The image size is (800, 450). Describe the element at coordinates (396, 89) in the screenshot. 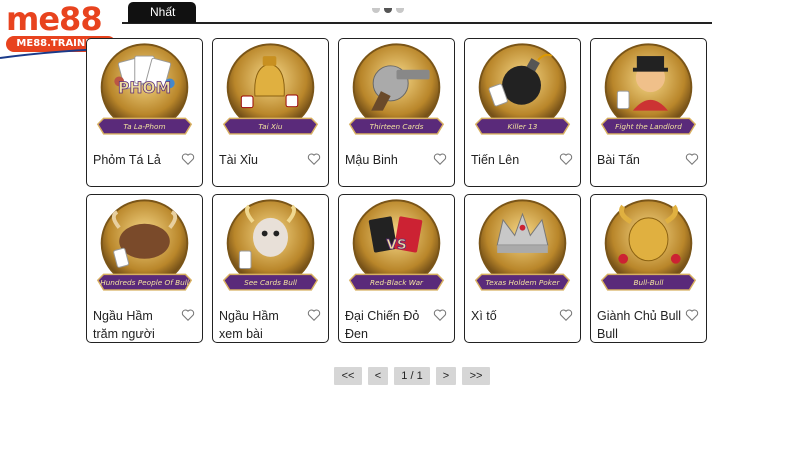

I see `game-artwork: Thirteen Cards` at that location.